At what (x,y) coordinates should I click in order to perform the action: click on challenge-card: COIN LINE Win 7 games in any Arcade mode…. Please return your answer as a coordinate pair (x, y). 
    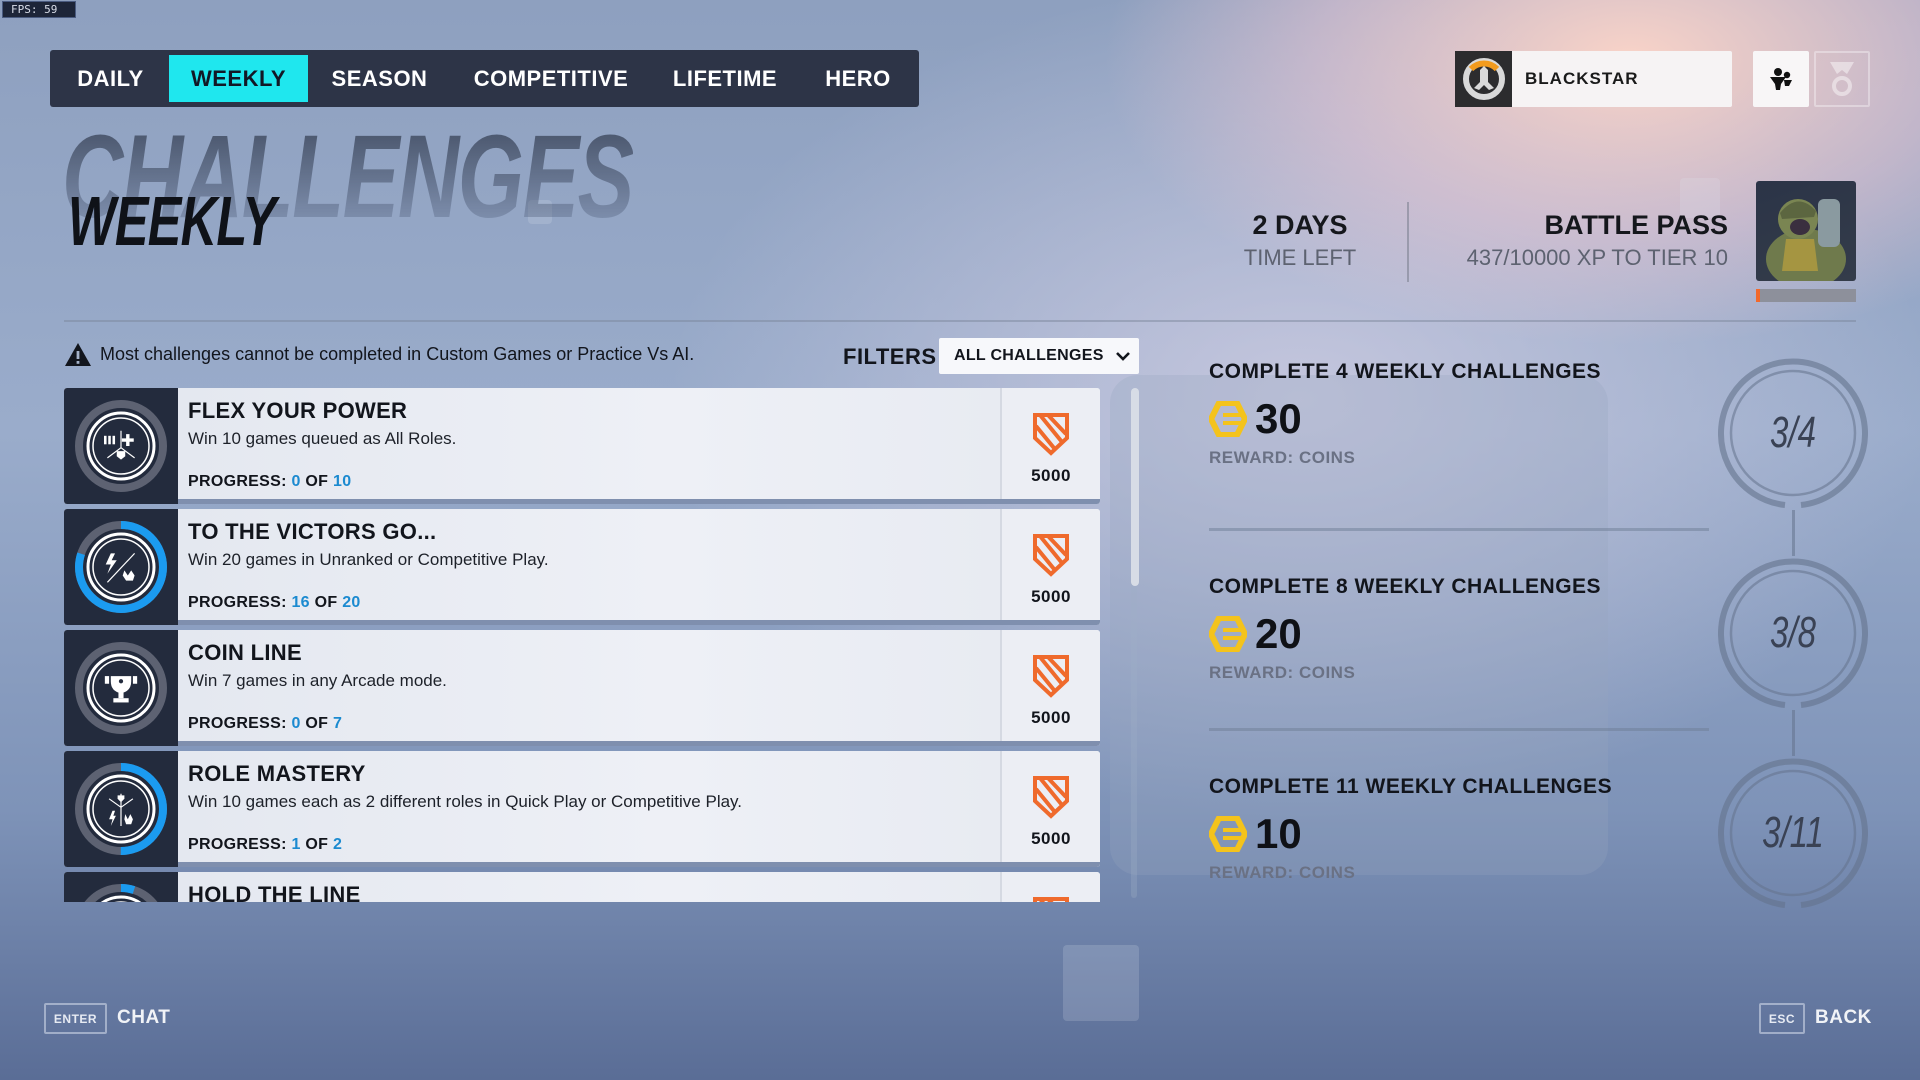
    Looking at the image, I should click on (582, 688).